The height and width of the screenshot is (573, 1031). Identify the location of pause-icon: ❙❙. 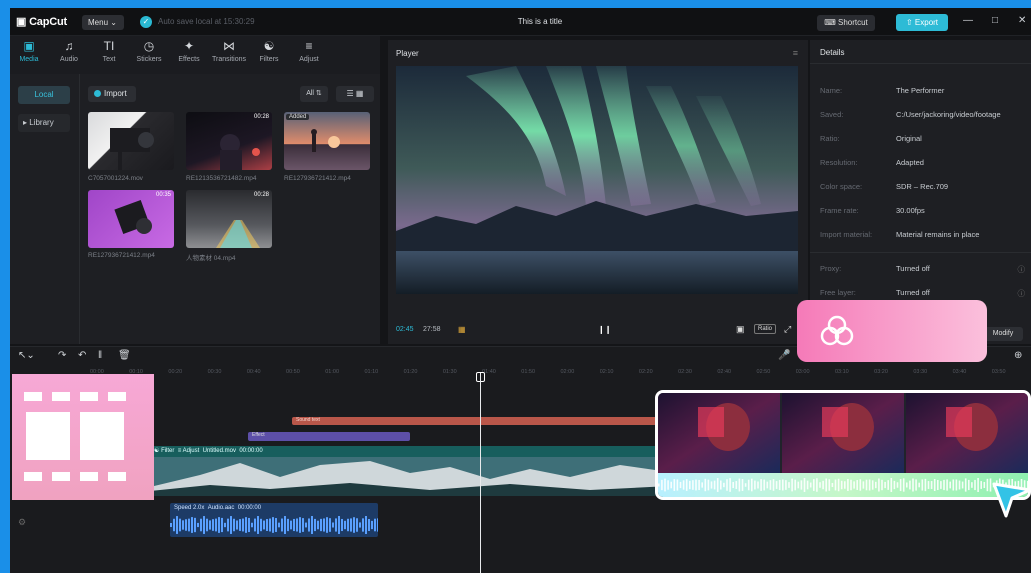
(604, 329).